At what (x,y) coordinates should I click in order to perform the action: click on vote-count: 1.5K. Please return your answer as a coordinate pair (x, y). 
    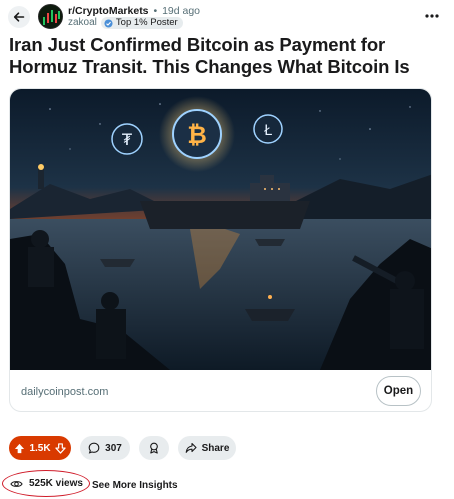
    Looking at the image, I should click on (40, 448).